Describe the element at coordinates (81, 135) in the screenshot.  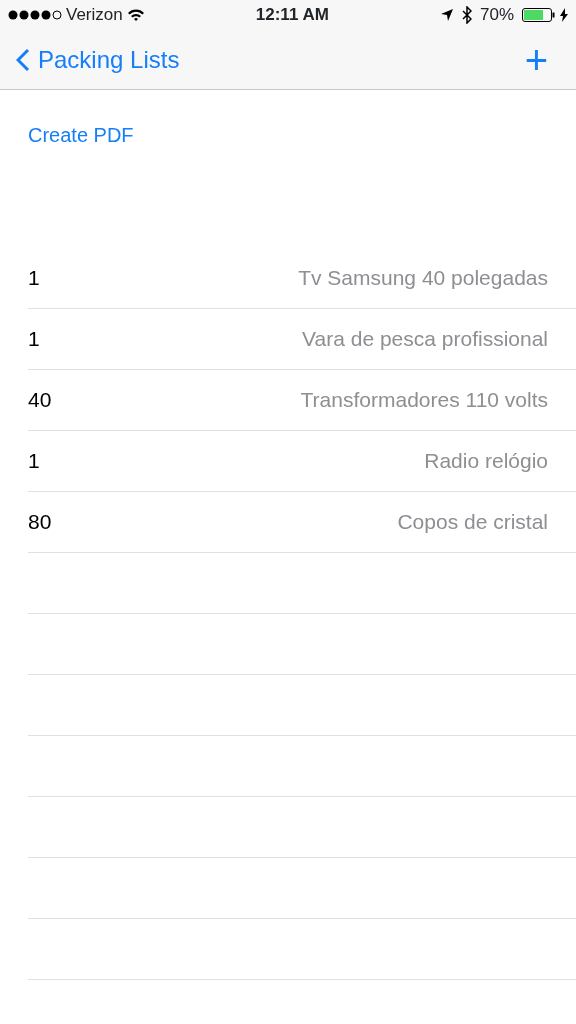
I see `create-pdf-button: Create PDF` at that location.